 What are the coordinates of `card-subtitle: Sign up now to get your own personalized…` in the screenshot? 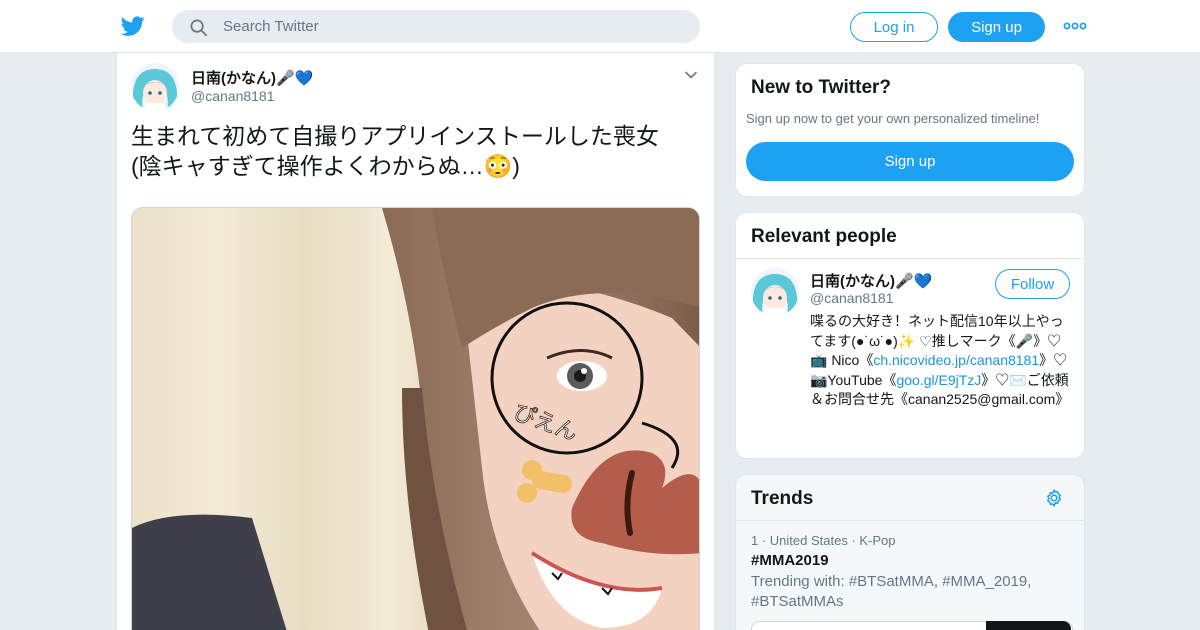 It's located at (893, 118).